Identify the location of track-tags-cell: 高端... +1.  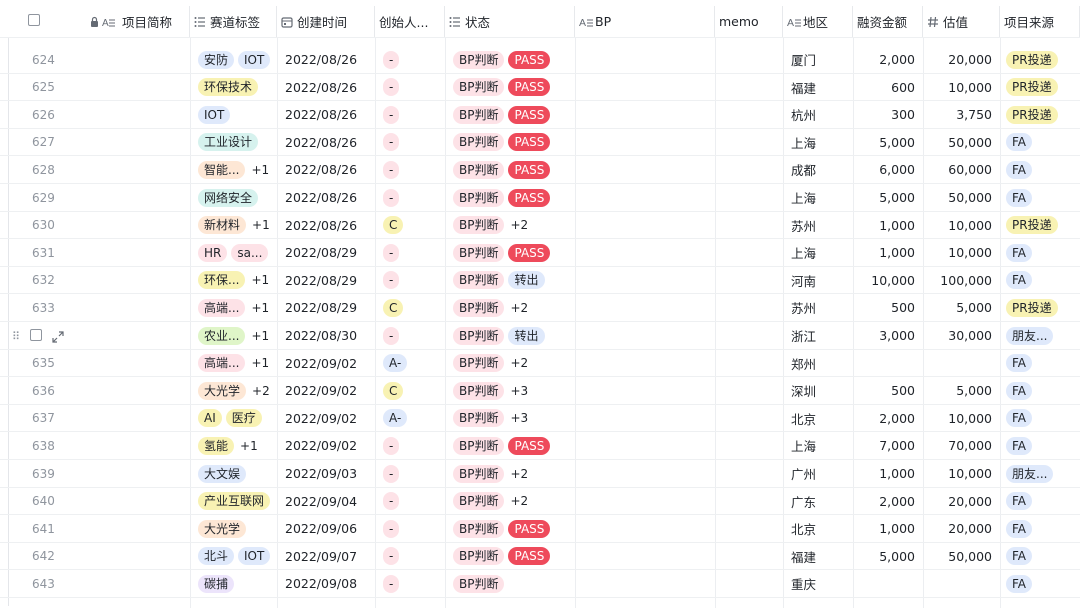
(233, 307).